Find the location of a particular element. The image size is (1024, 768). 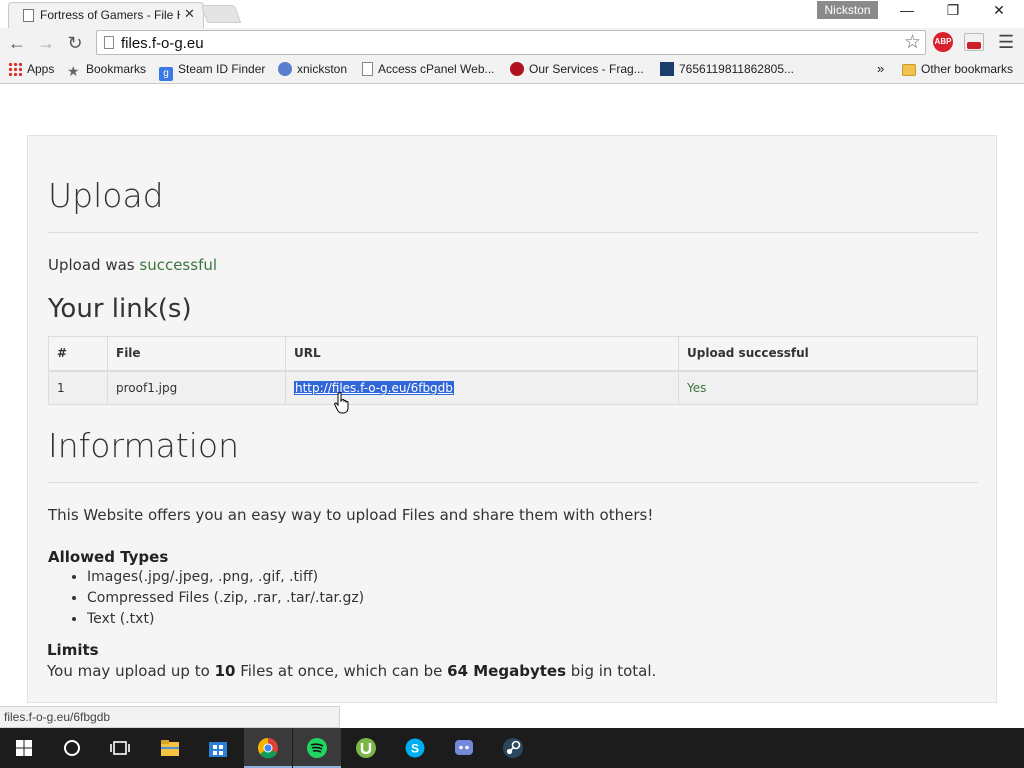

browser-toolbar: ← → ↻ files.f-o-g.eu ☆ ABP ☰ is located at coordinates (512, 43).